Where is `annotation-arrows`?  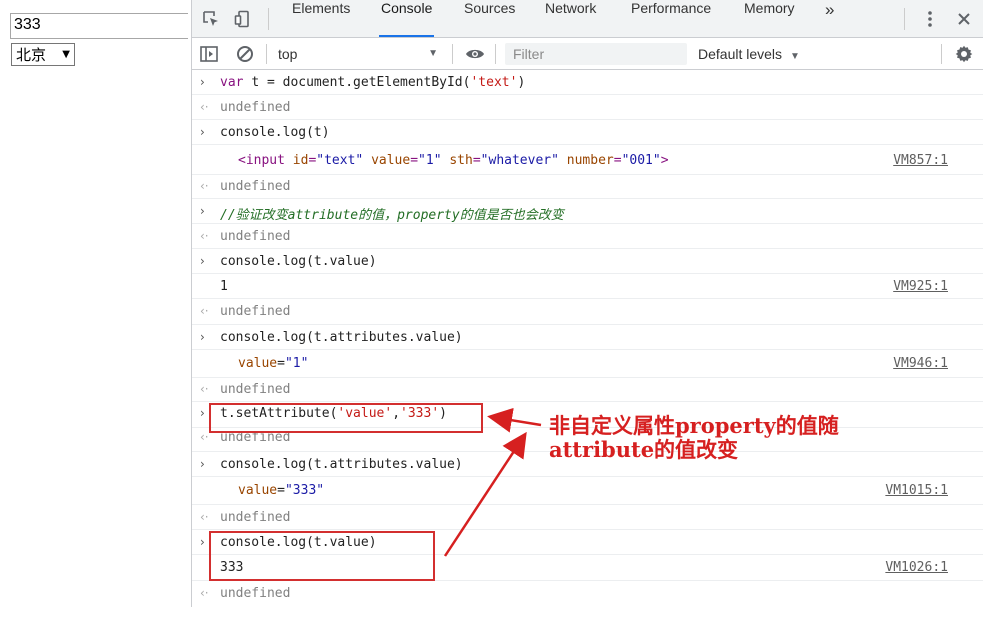
annotation-arrows is located at coordinates (492, 482).